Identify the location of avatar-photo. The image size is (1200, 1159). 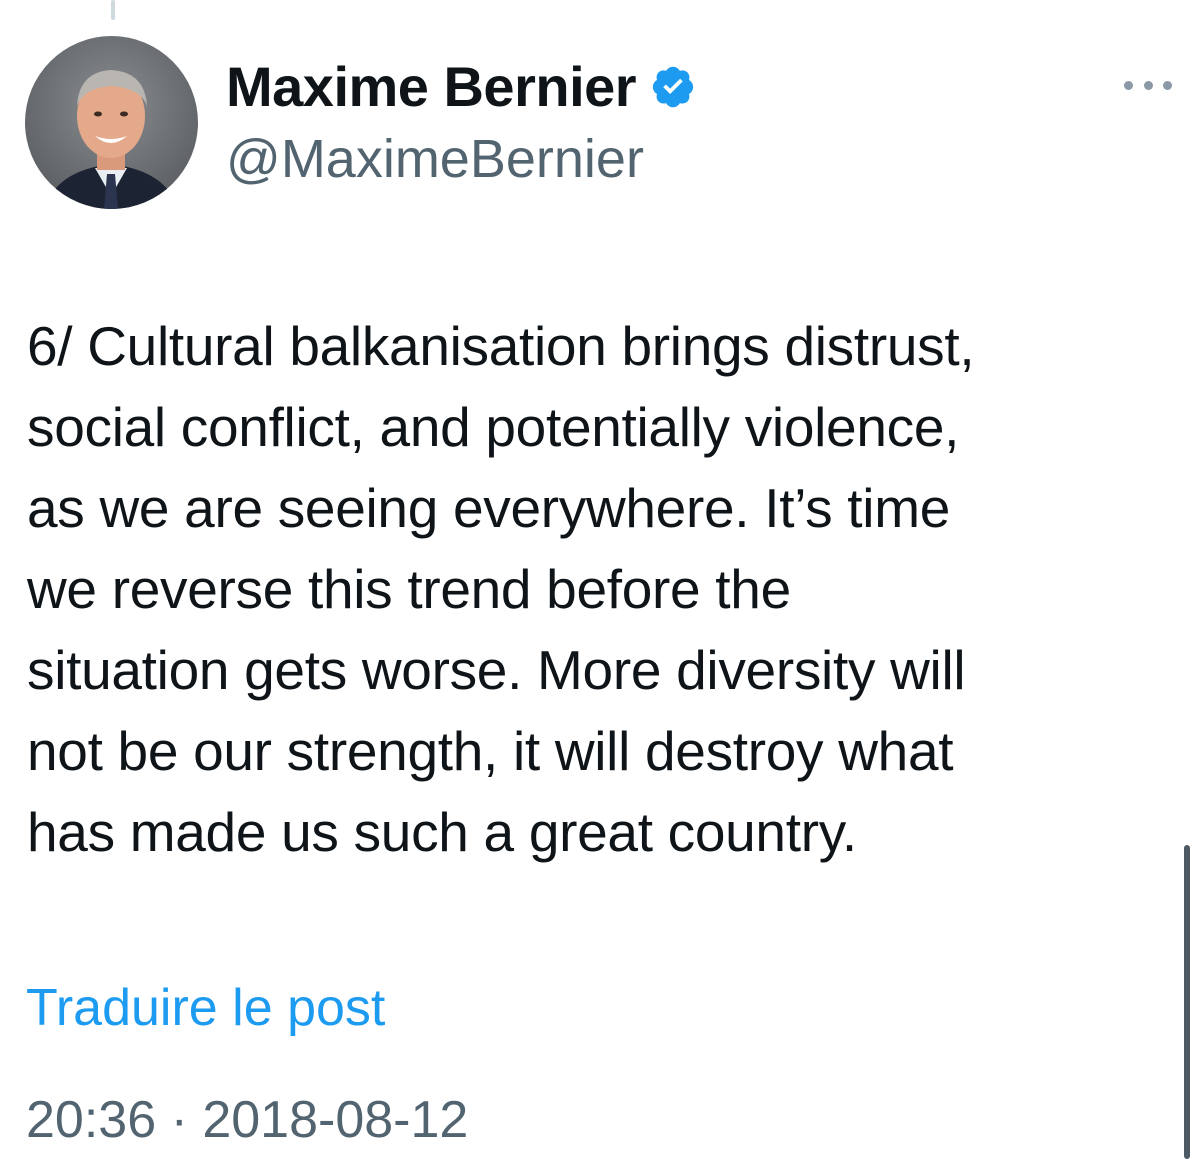
(111, 122).